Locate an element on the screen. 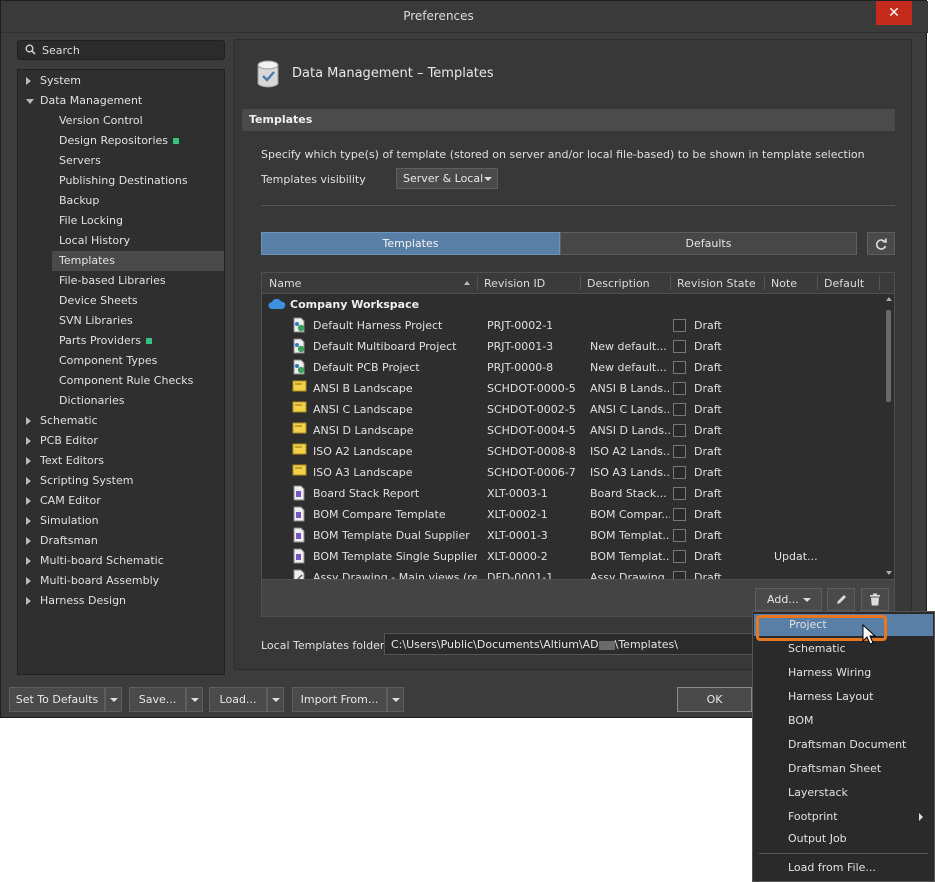 This screenshot has height=882, width=935. set-defaults-button: Set To Defaults is located at coordinates (57, 699).